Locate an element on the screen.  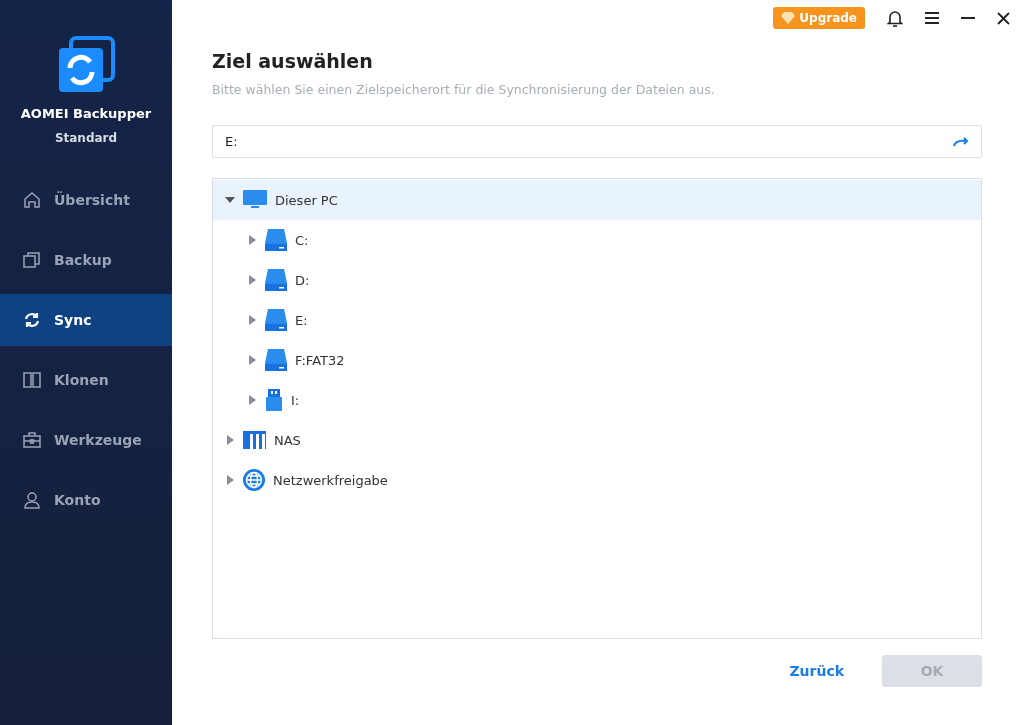
sync-logo is located at coordinates (86, 65).